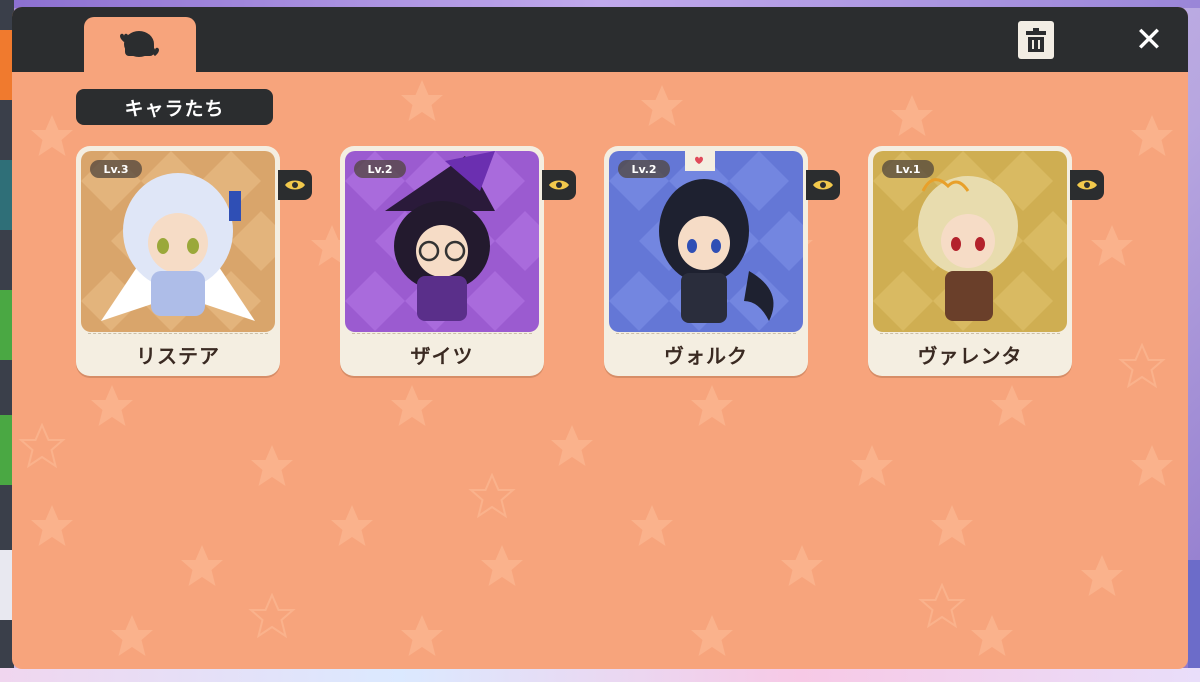  I want to click on character-card-1: Lv.2 ザイツ, so click(458, 261).